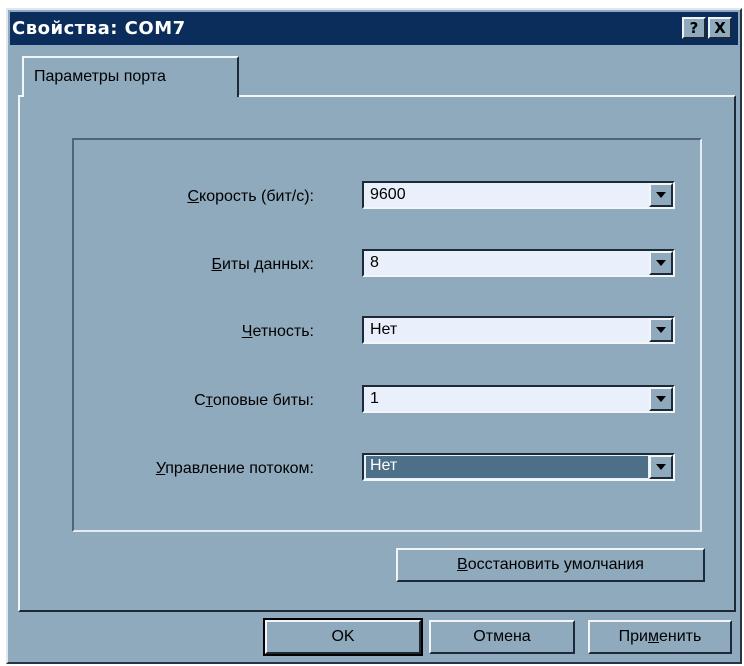 This screenshot has height=666, width=744. Describe the element at coordinates (518, 399) in the screenshot. I see `stop-bits-select: 1` at that location.